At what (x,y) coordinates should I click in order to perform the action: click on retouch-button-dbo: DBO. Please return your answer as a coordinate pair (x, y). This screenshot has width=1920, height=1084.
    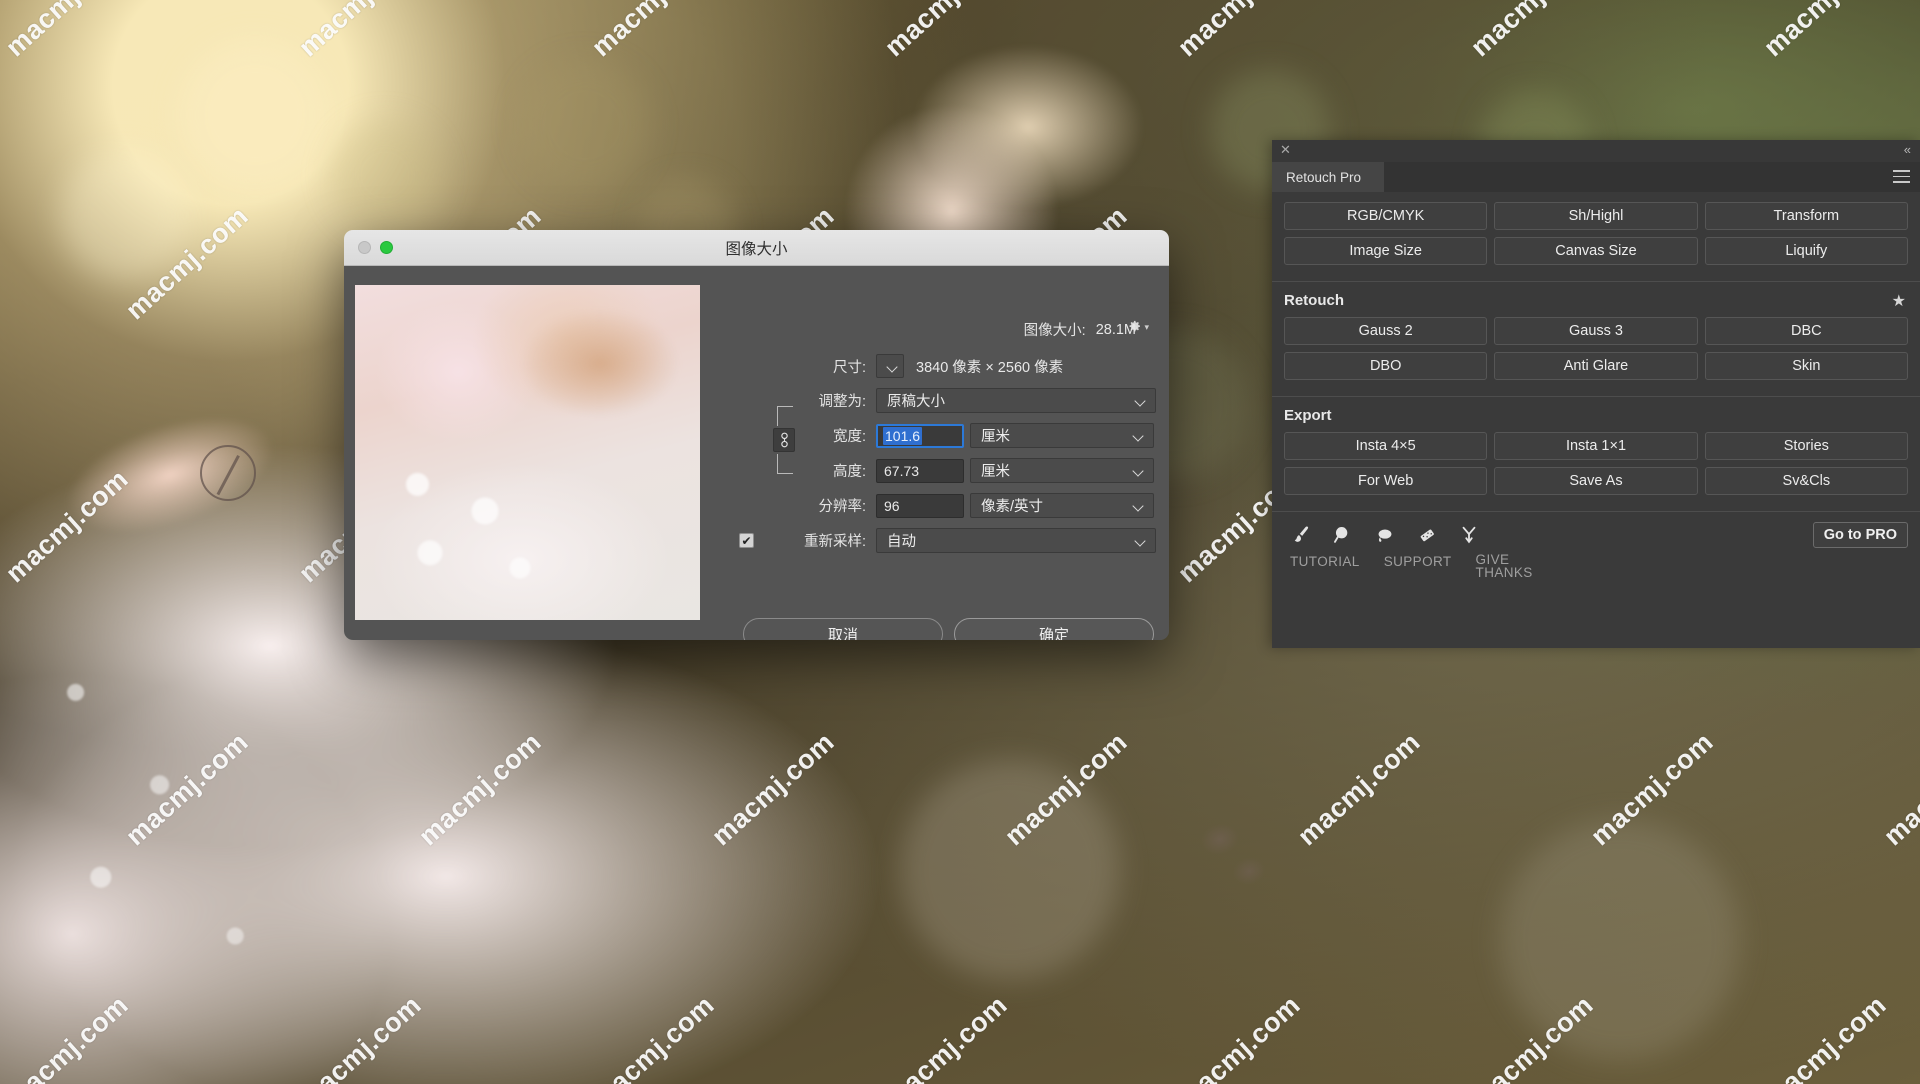
    Looking at the image, I should click on (1386, 366).